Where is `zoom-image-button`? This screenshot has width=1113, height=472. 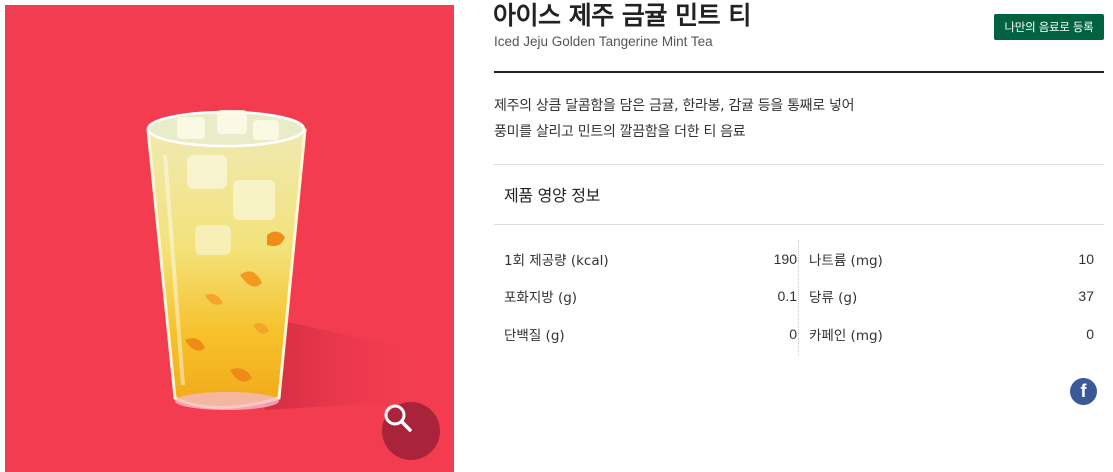 zoom-image-button is located at coordinates (411, 431).